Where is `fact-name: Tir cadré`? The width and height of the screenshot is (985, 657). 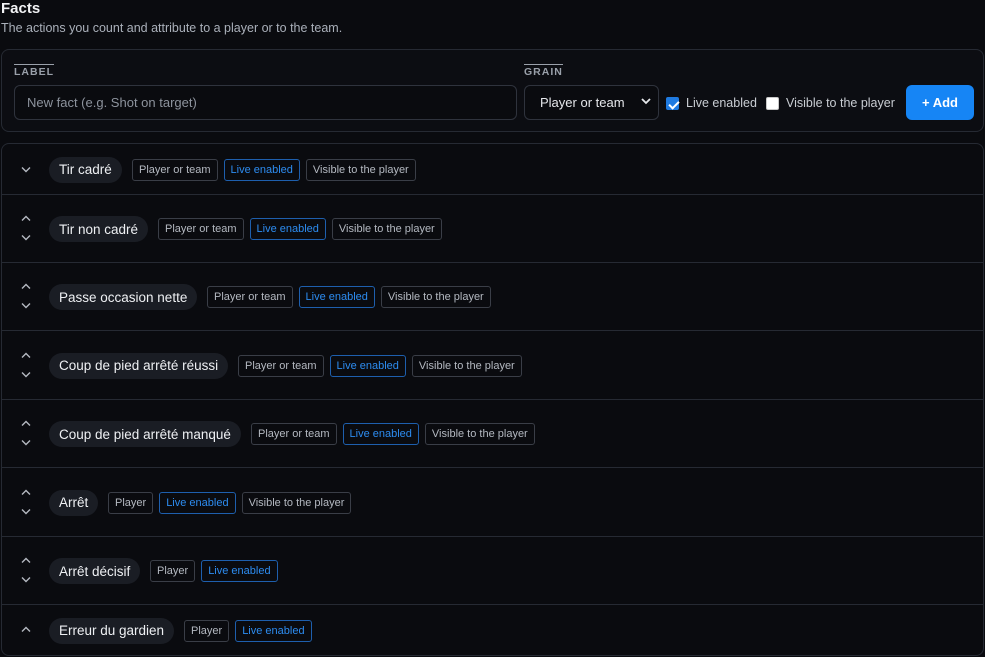 fact-name: Tir cadré is located at coordinates (85, 169).